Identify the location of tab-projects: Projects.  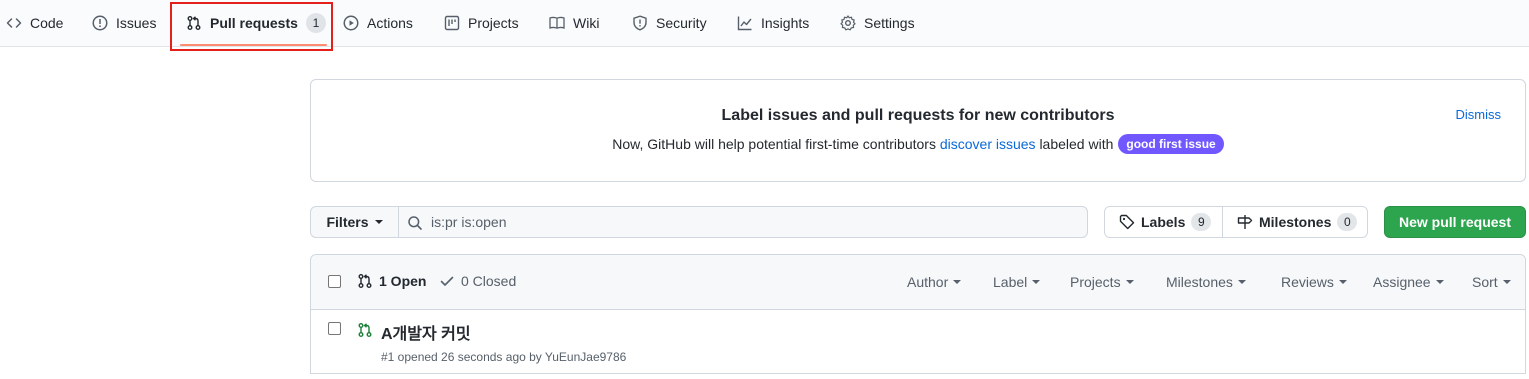
(481, 23).